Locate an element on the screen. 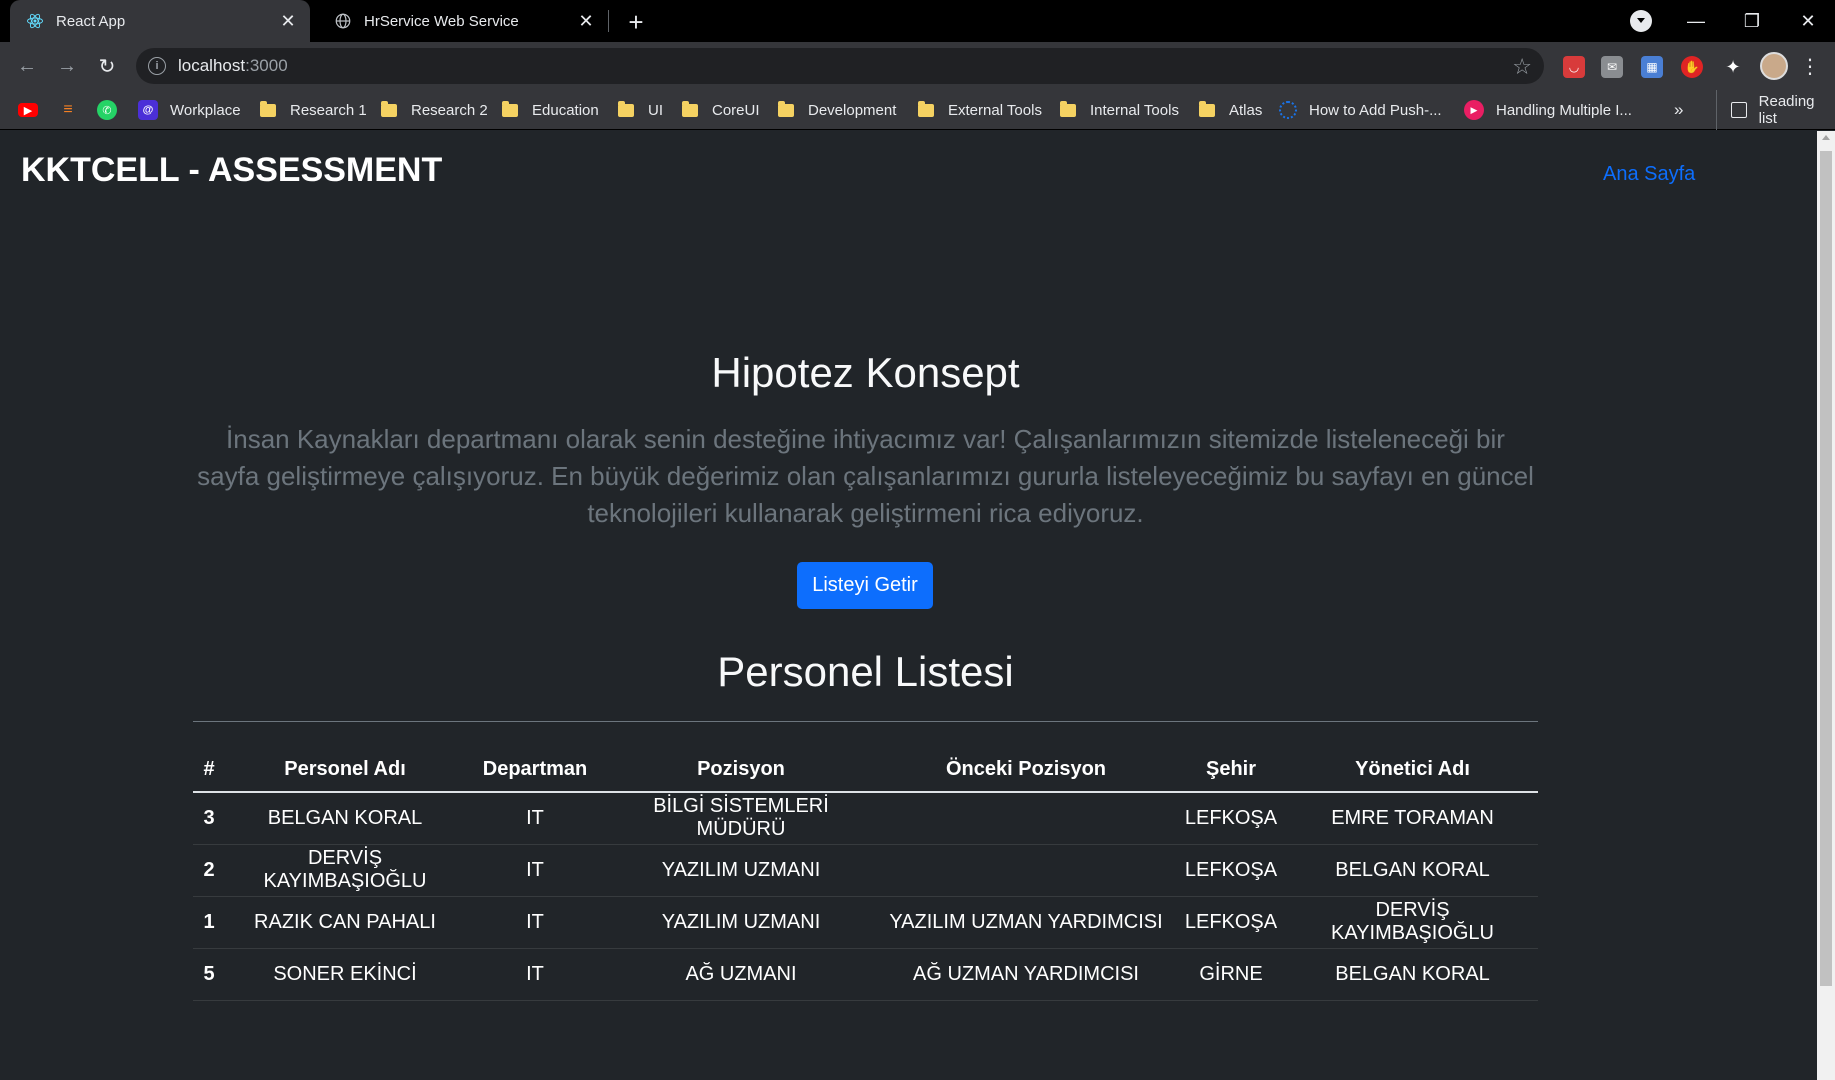  scroll-up-arrow-icon is located at coordinates (1826, 137).